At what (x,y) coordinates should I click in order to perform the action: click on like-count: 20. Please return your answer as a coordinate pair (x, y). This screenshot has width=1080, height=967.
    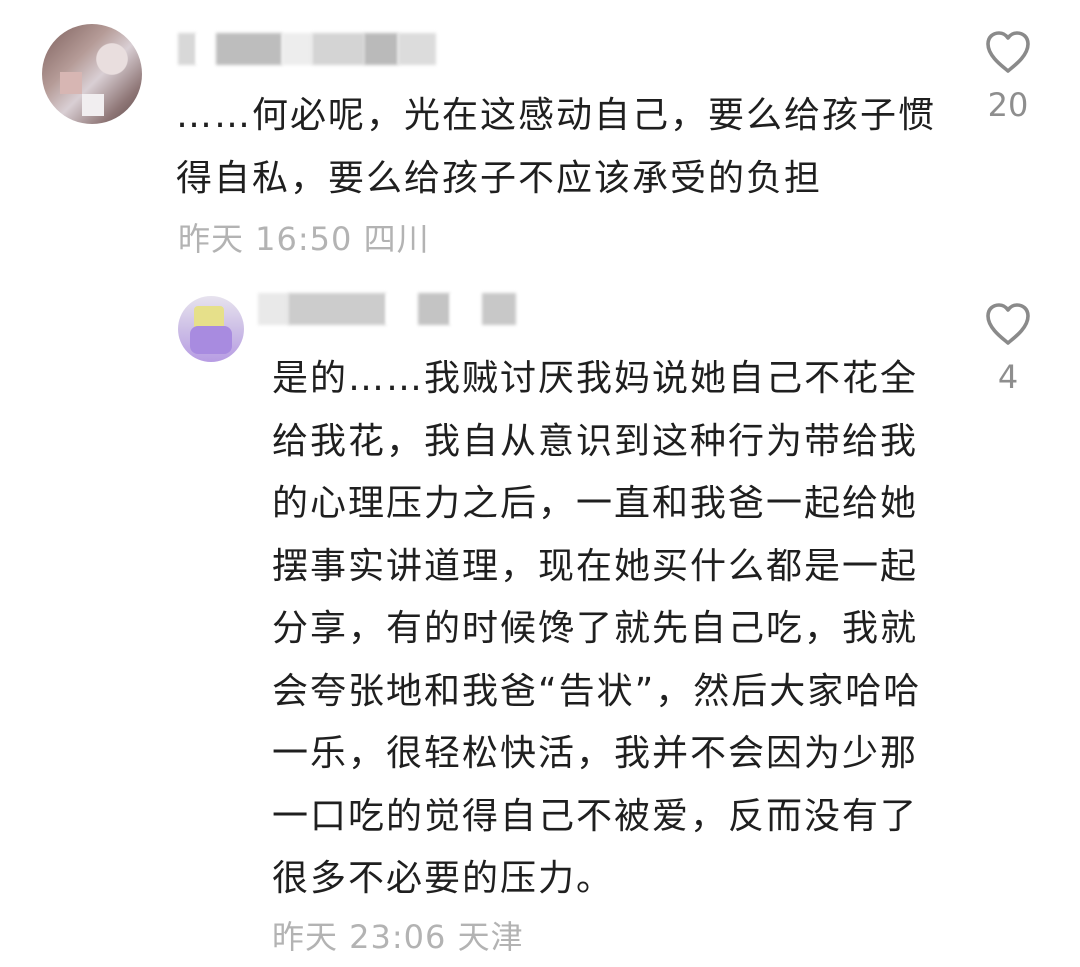
    Looking at the image, I should click on (1008, 105).